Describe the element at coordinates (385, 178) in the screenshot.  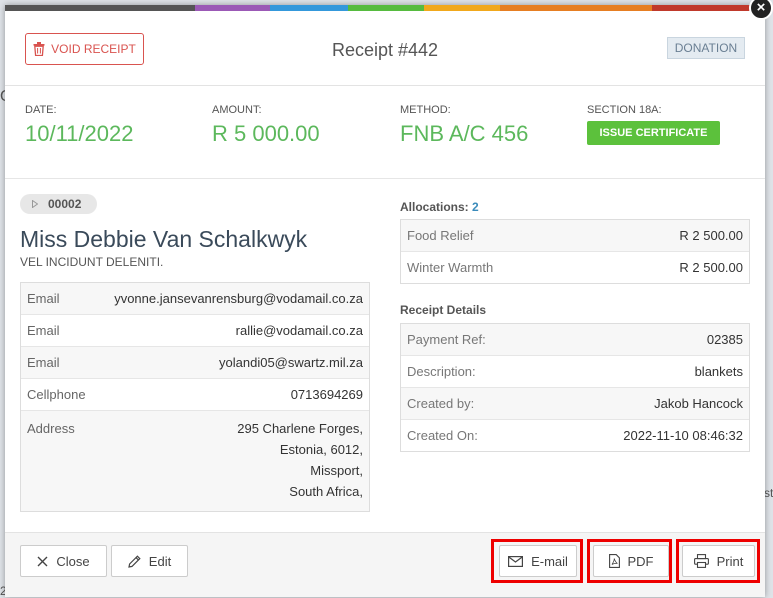
I see `section-divider` at that location.